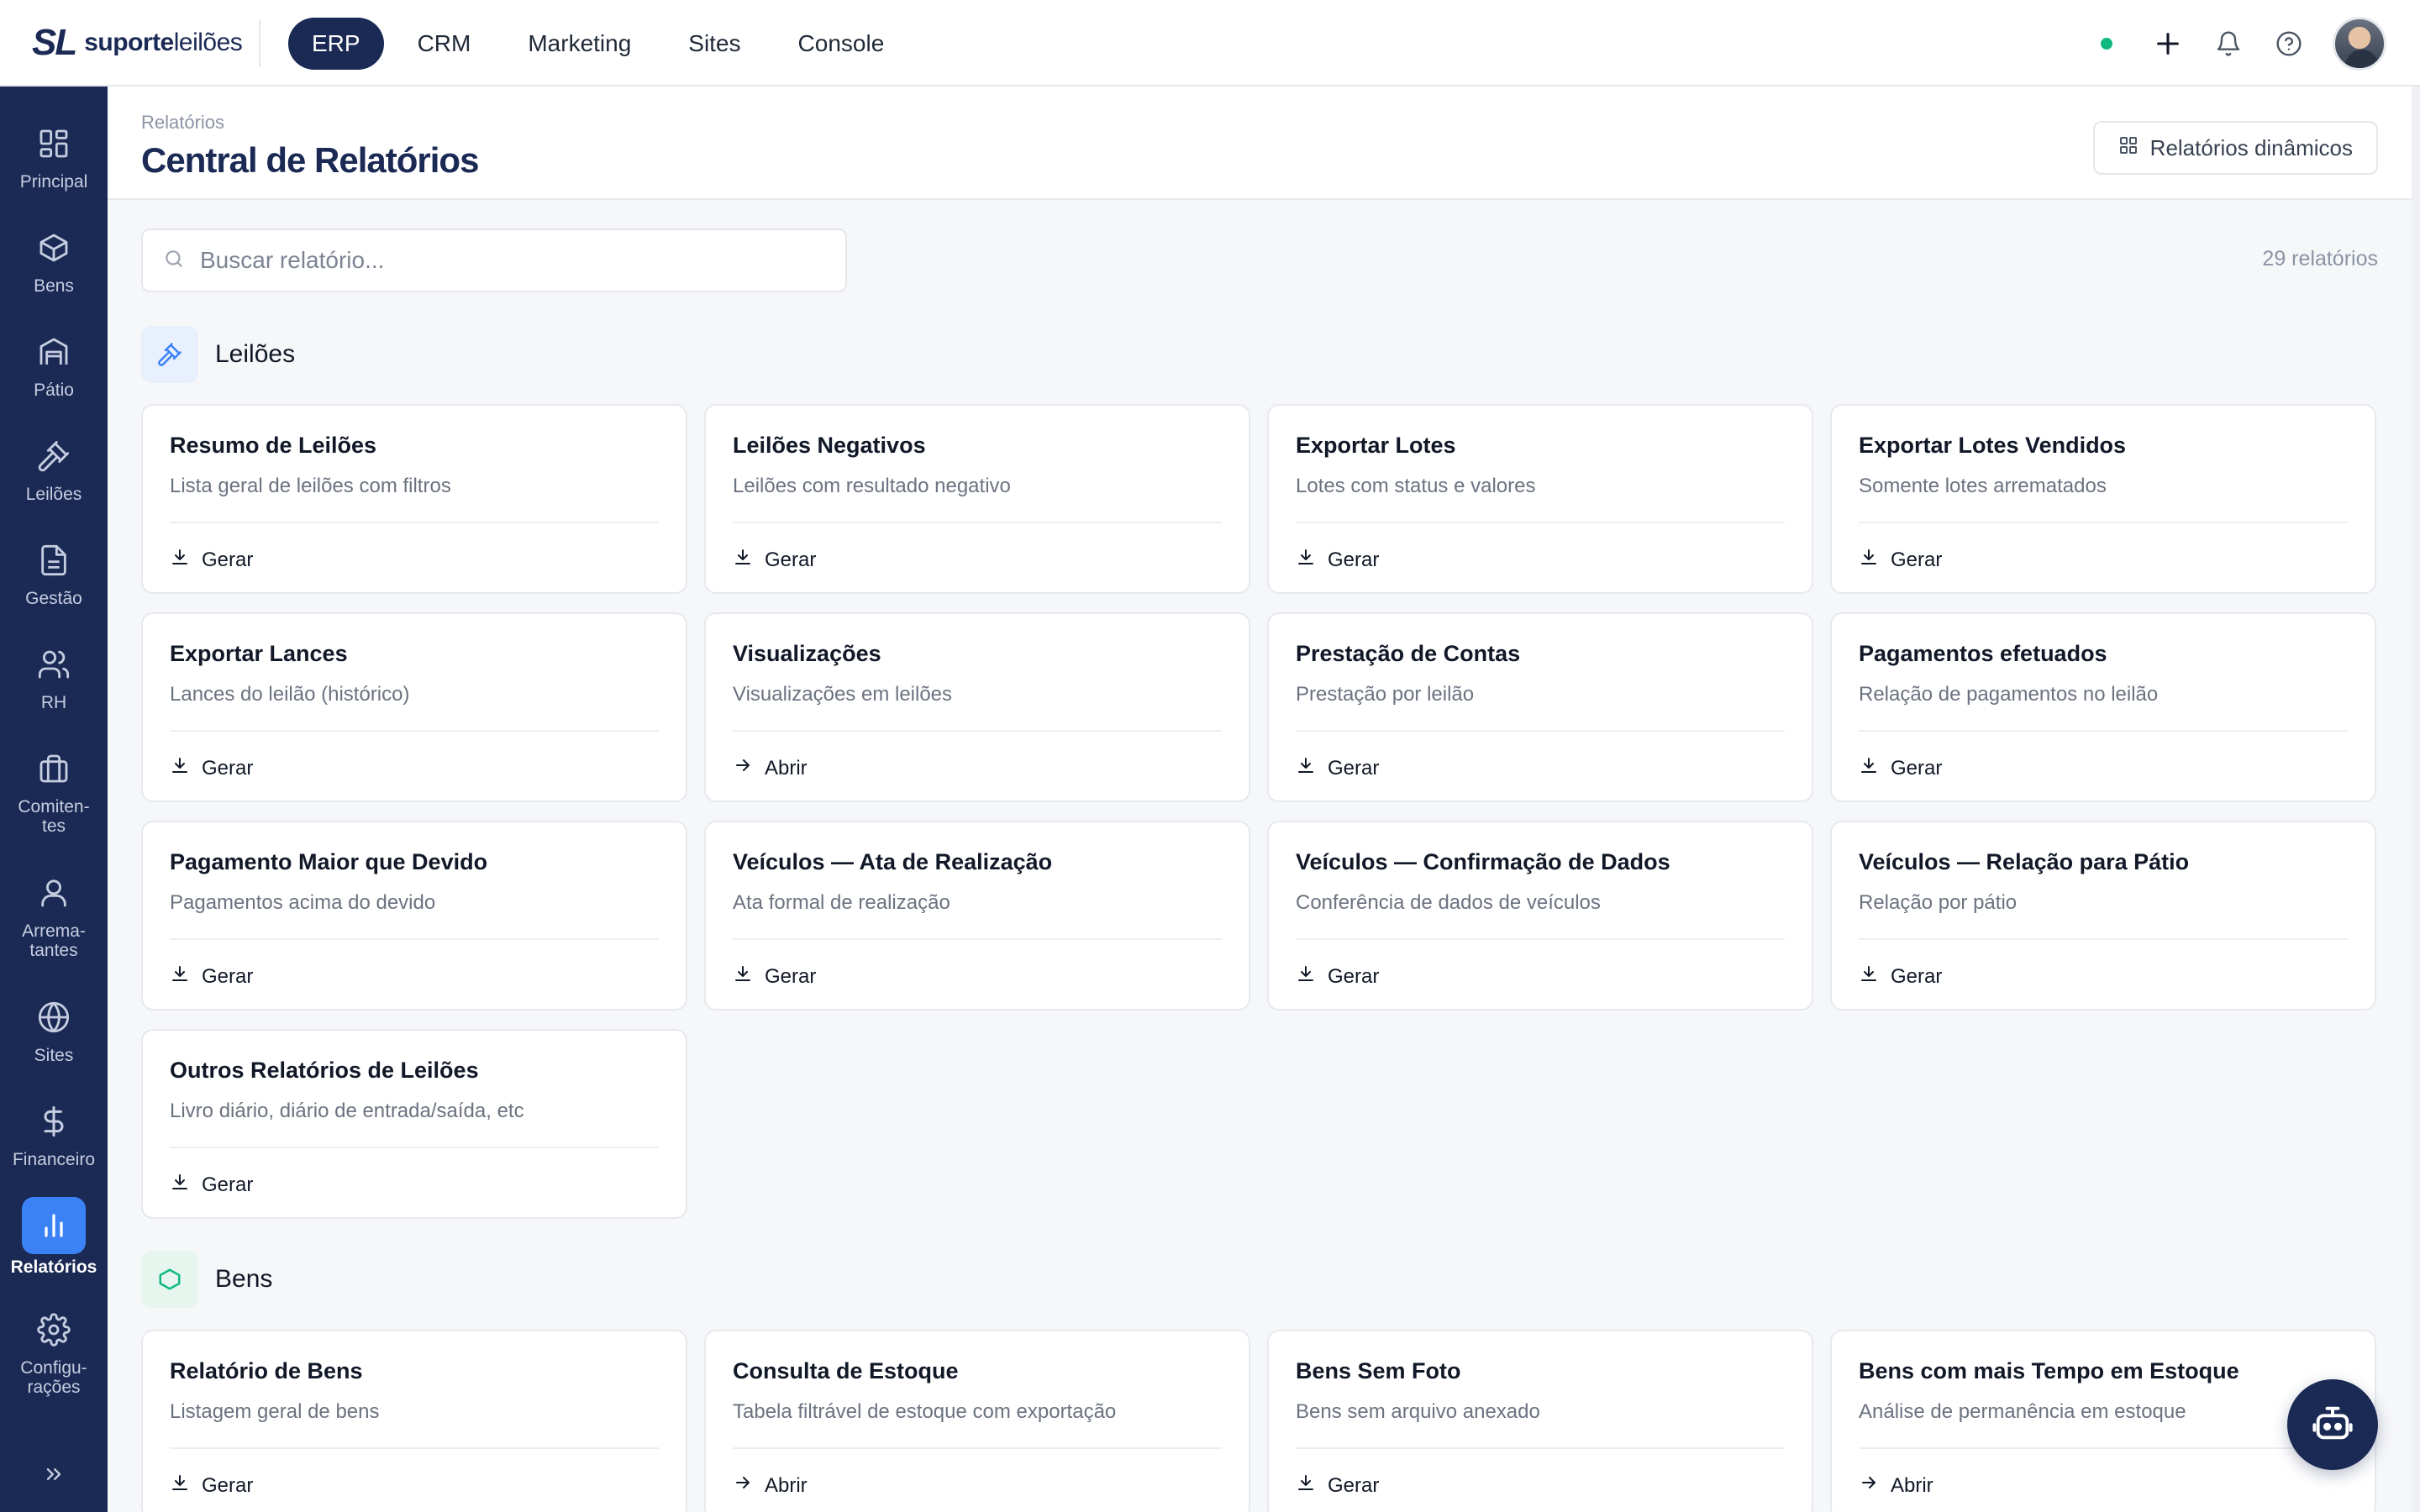 The image size is (2420, 1512). Describe the element at coordinates (303, 902) in the screenshot. I see `report-description: Pagamentos acima do devido` at that location.